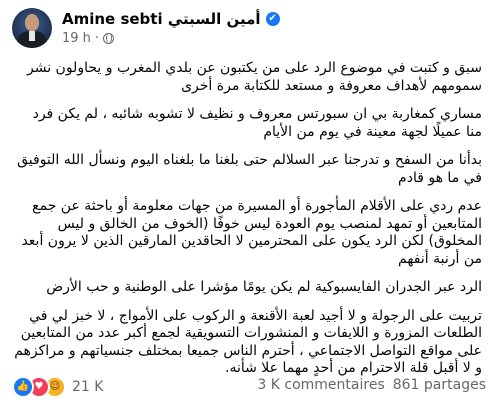  Describe the element at coordinates (87, 387) in the screenshot. I see `reaction-count: 21 K` at that location.